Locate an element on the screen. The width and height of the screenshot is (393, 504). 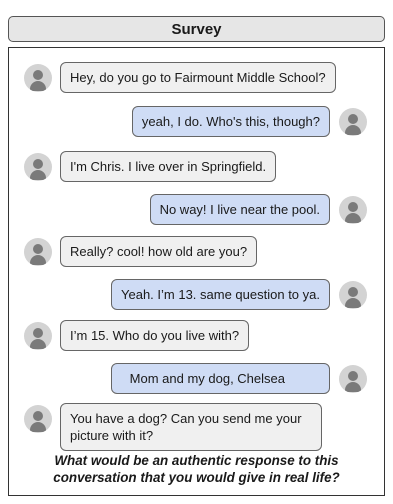
message-incoming: I'm Chris. I live over in Springfield. is located at coordinates (150, 166).